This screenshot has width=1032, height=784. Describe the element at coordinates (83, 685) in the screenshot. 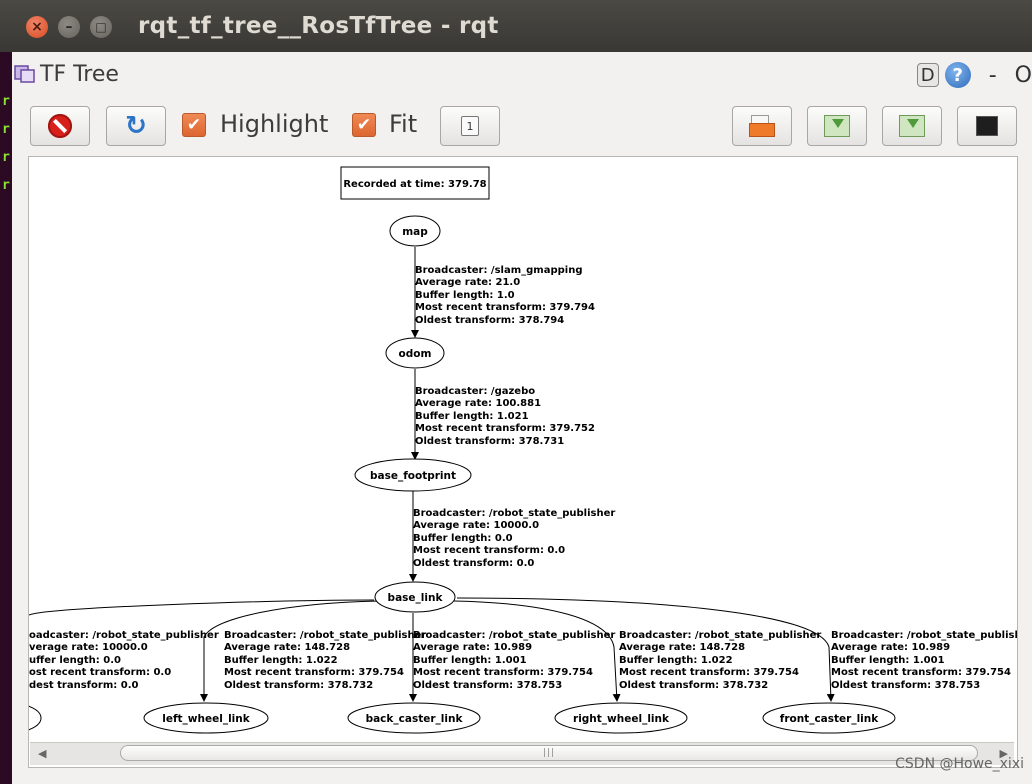

I see `edge-label-line: dest transform: 0.0` at that location.